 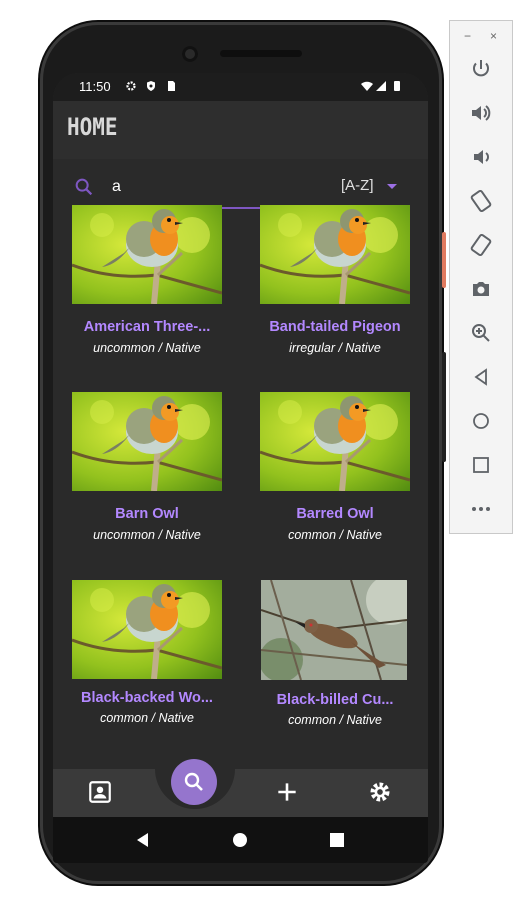 I want to click on minimize-button: −, so click(x=467, y=36).